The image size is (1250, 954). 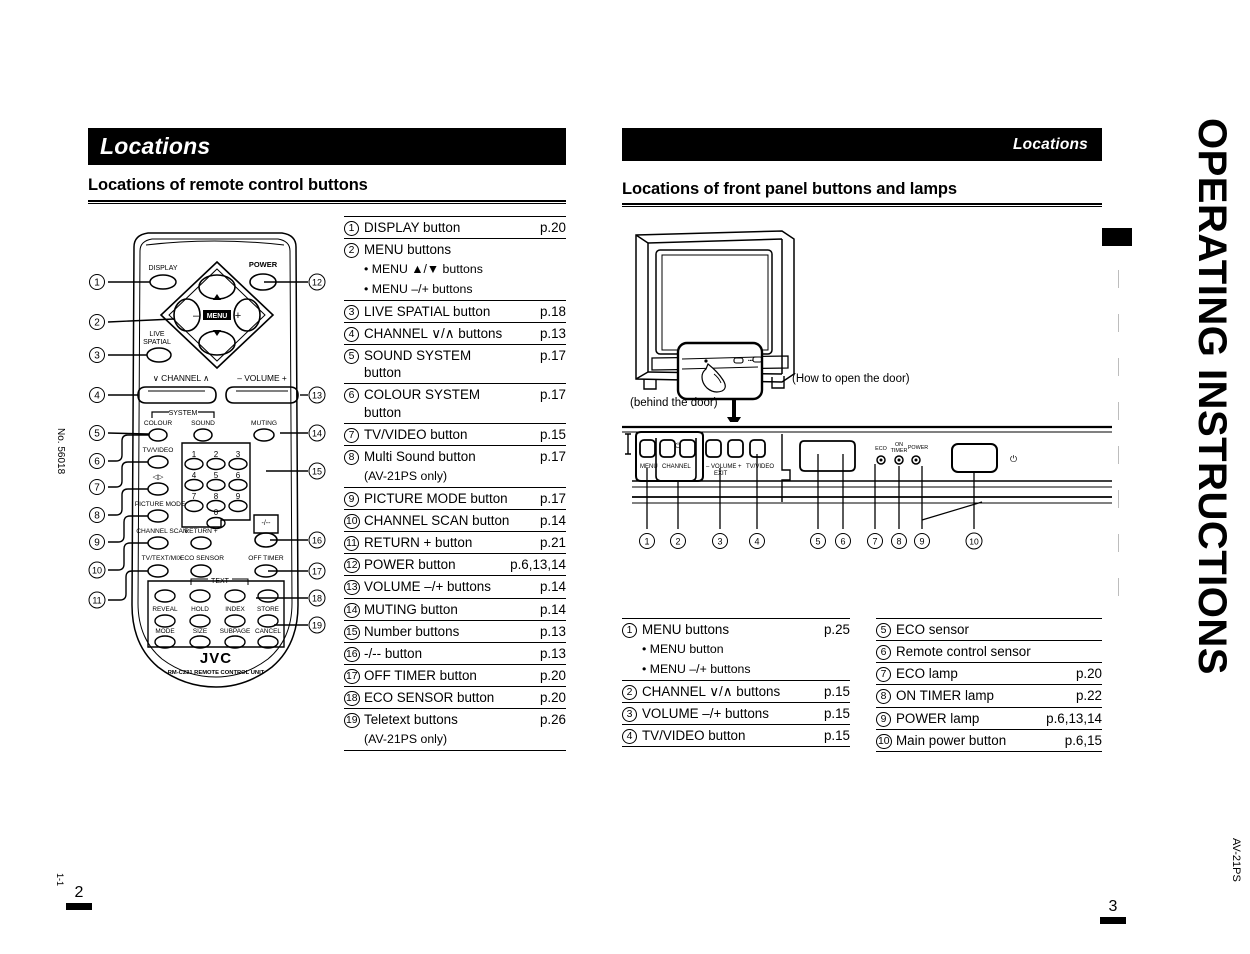 I want to click on list-item-number: 1, so click(x=354, y=227).